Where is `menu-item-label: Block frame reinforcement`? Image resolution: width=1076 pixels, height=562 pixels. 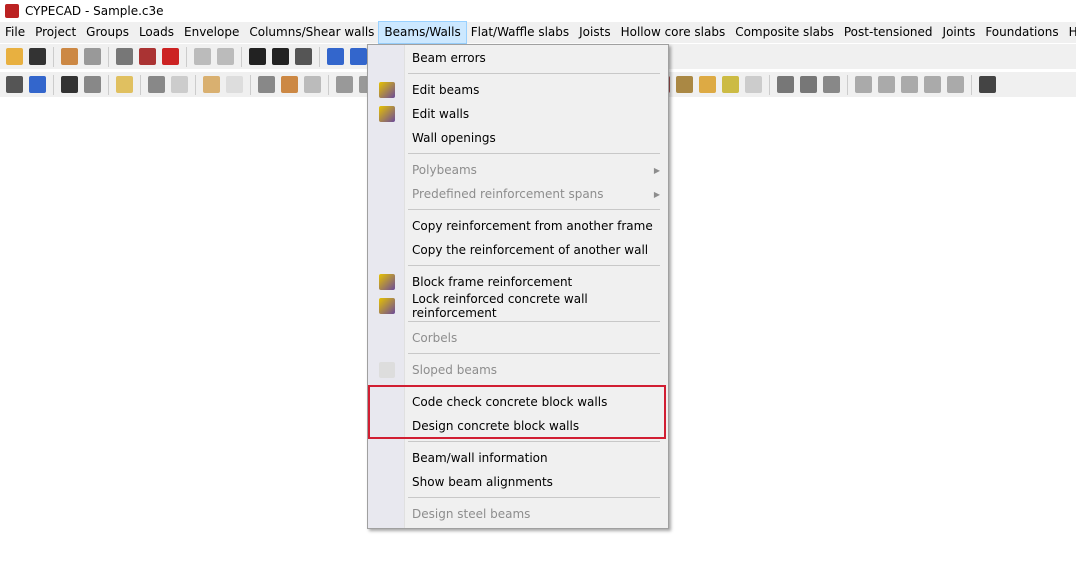
menu-item-label: Block frame reinforcement is located at coordinates (492, 282).